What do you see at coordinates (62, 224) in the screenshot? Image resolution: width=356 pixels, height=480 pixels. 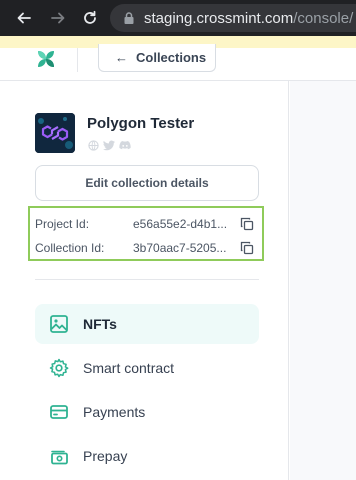 I see `project-id-label: Project Id:` at bounding box center [62, 224].